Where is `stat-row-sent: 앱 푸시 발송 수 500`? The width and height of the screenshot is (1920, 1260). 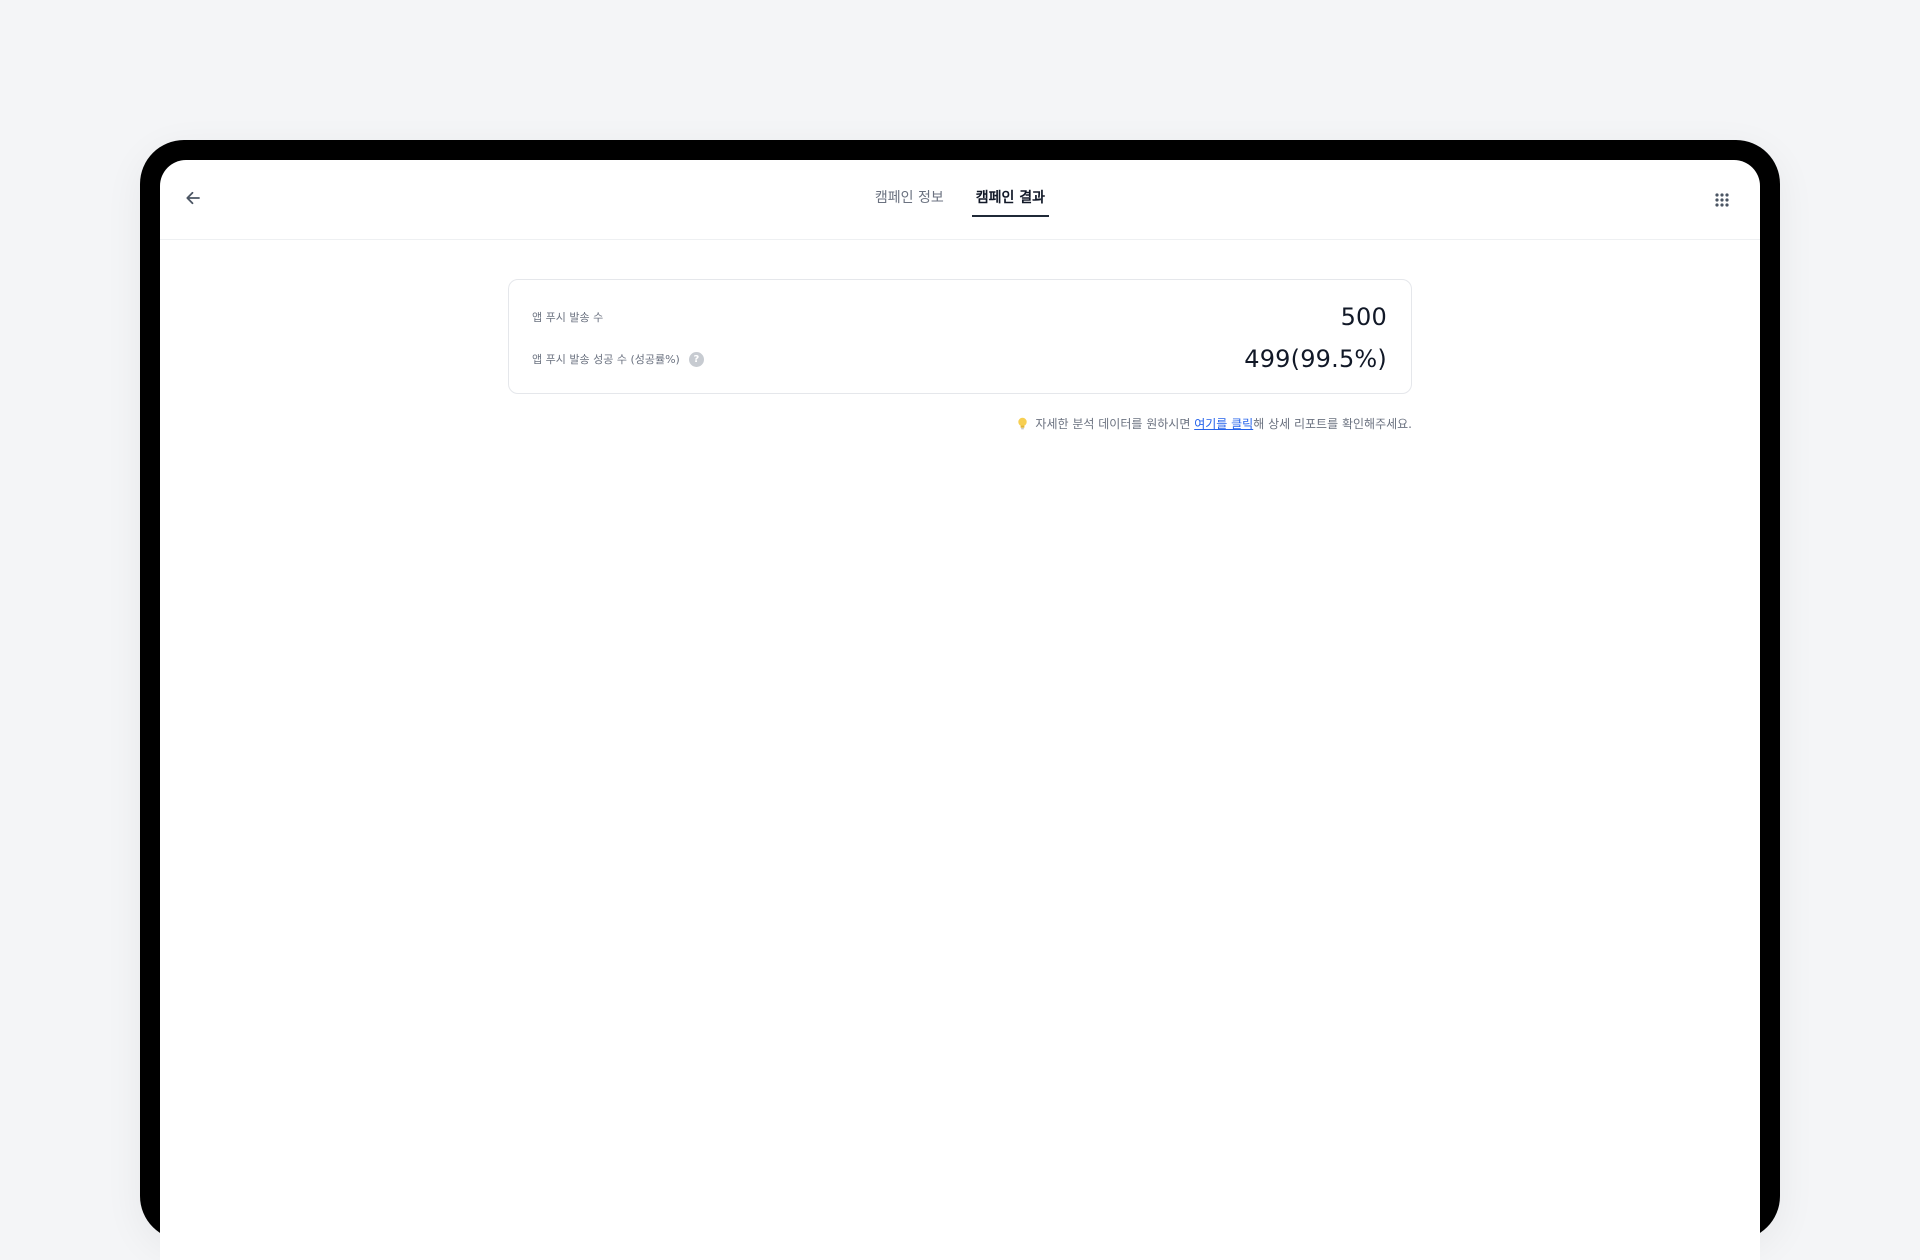
stat-row-sent: 앱 푸시 발송 수 500 is located at coordinates (959, 317).